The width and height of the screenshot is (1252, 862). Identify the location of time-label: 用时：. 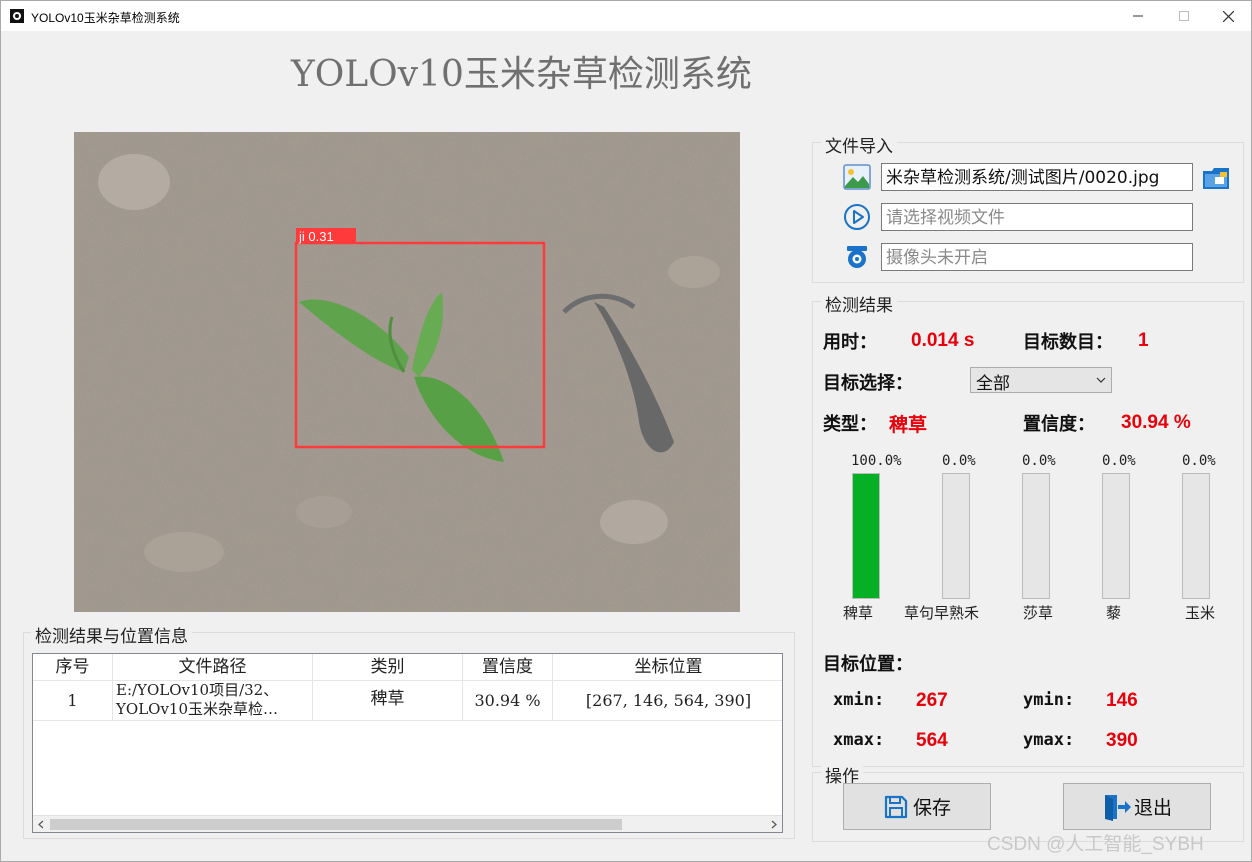
(850, 342).